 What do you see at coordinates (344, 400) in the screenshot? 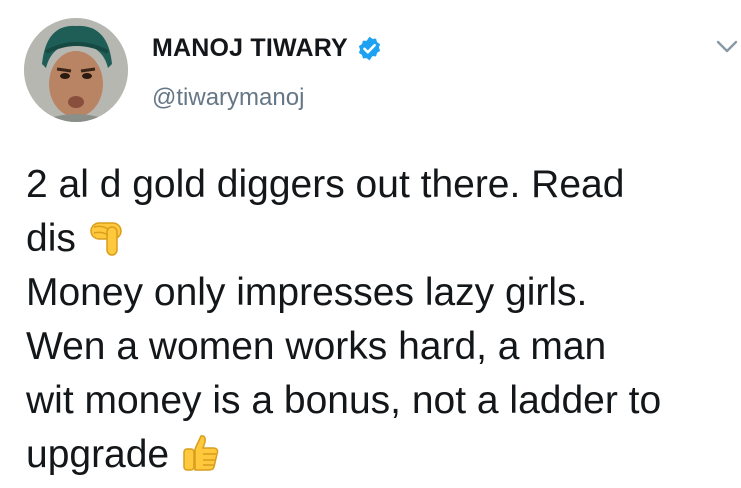
I see `tweet-line: wit money is a bonus, not a ladder to` at bounding box center [344, 400].